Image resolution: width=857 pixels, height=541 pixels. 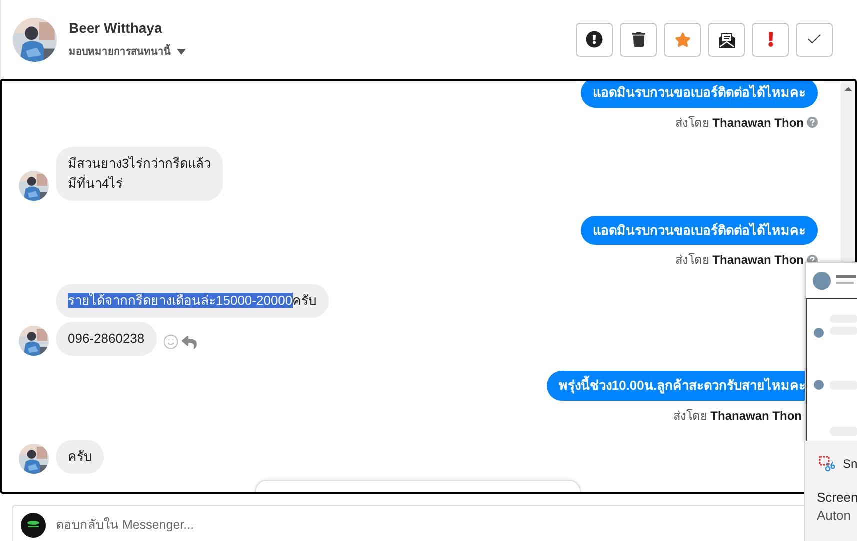 I want to click on toast-text: Screen, so click(x=837, y=498).